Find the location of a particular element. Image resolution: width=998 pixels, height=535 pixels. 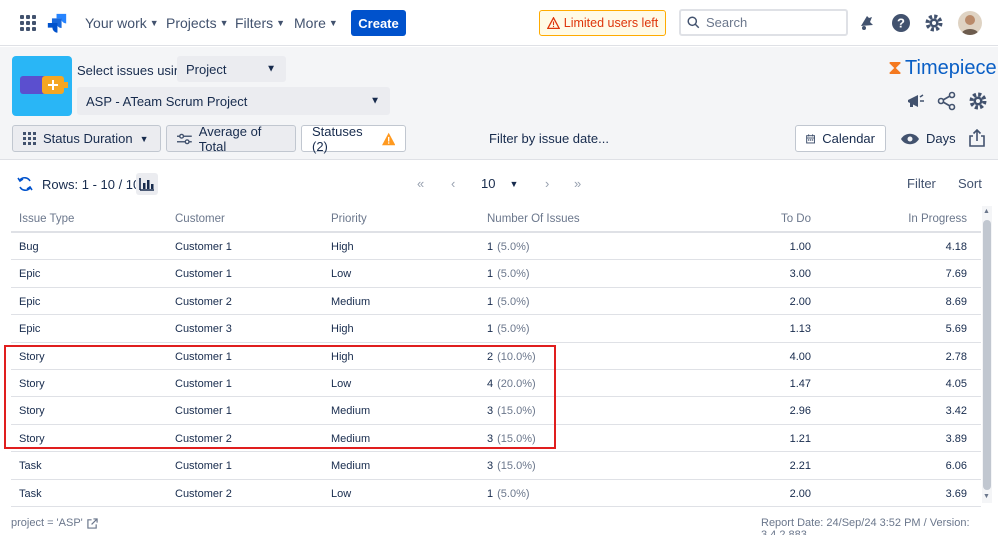

status-duration-dropdown: Status Duration ▼ is located at coordinates (86, 138).